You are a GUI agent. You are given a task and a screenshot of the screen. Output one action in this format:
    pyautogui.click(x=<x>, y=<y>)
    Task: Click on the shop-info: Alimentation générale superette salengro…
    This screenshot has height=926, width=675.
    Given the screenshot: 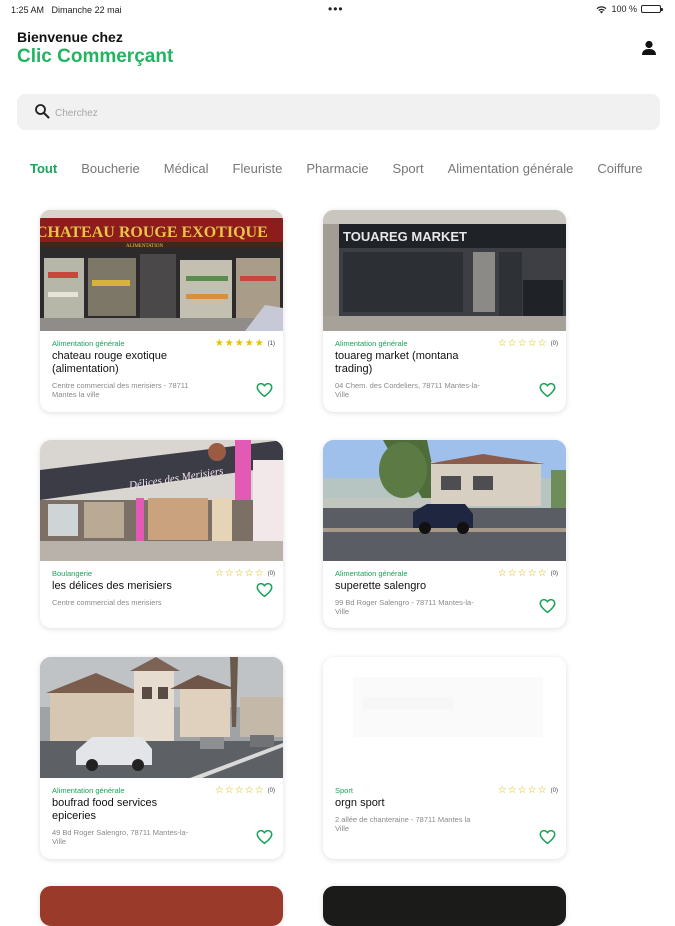 What is the action you would take?
    pyautogui.click(x=444, y=593)
    